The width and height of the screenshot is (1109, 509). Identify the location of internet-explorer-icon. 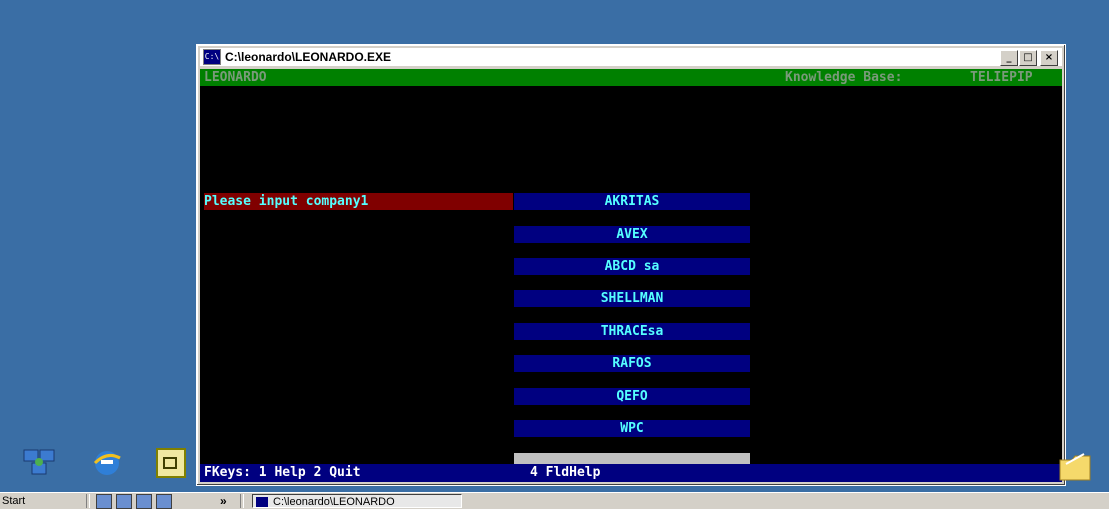
(107, 463).